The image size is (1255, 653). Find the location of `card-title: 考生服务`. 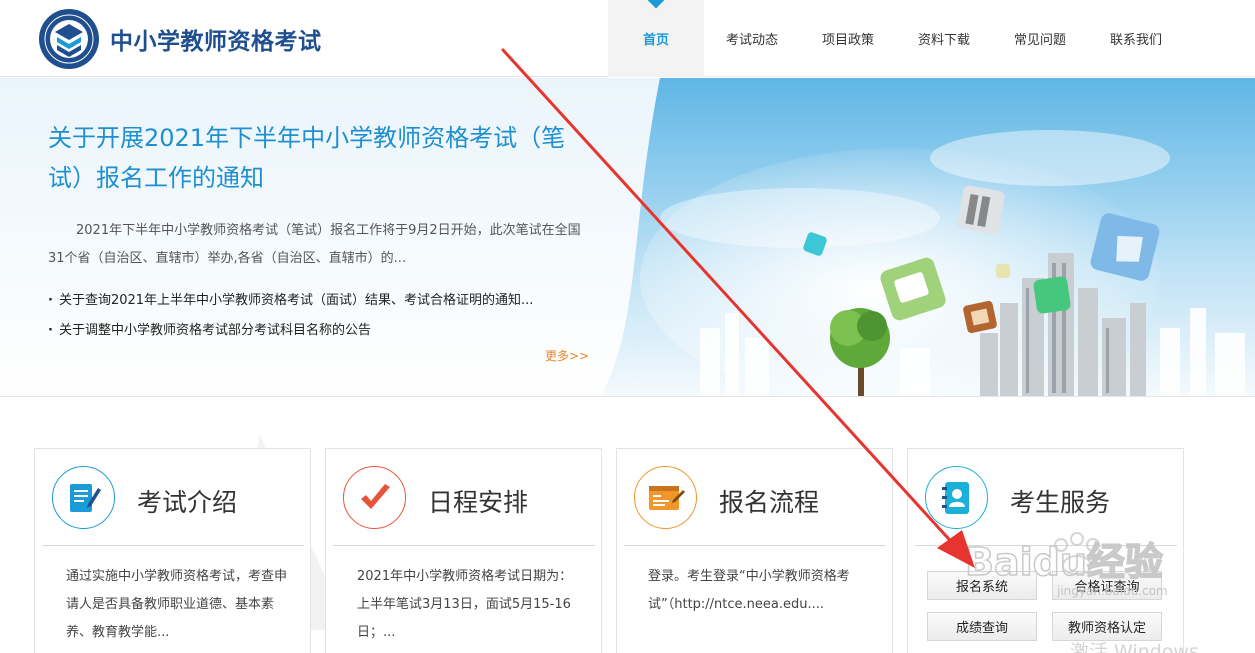

card-title: 考生服务 is located at coordinates (1060, 502).